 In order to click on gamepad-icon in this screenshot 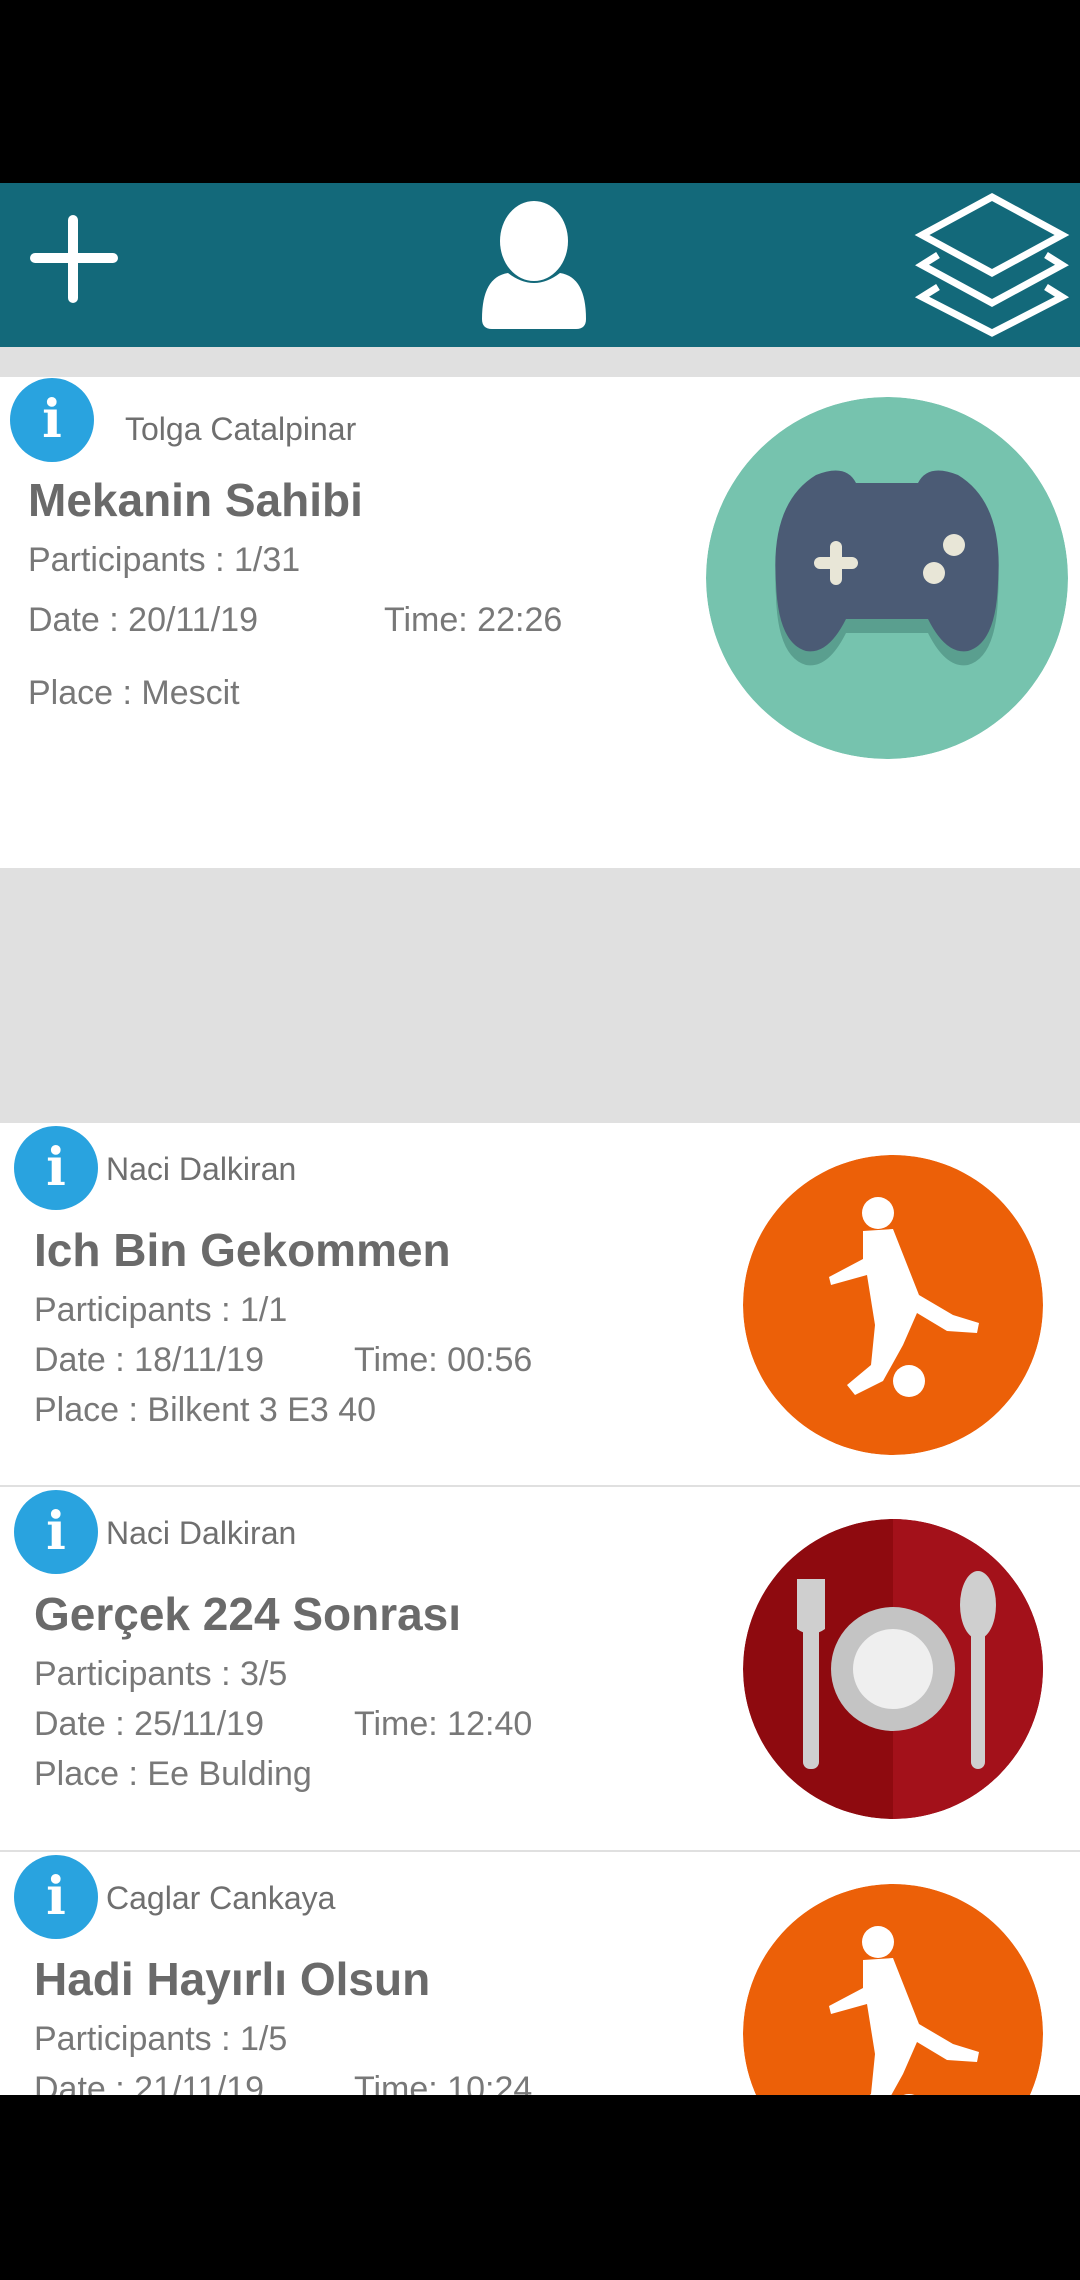, I will do `click(887, 578)`.